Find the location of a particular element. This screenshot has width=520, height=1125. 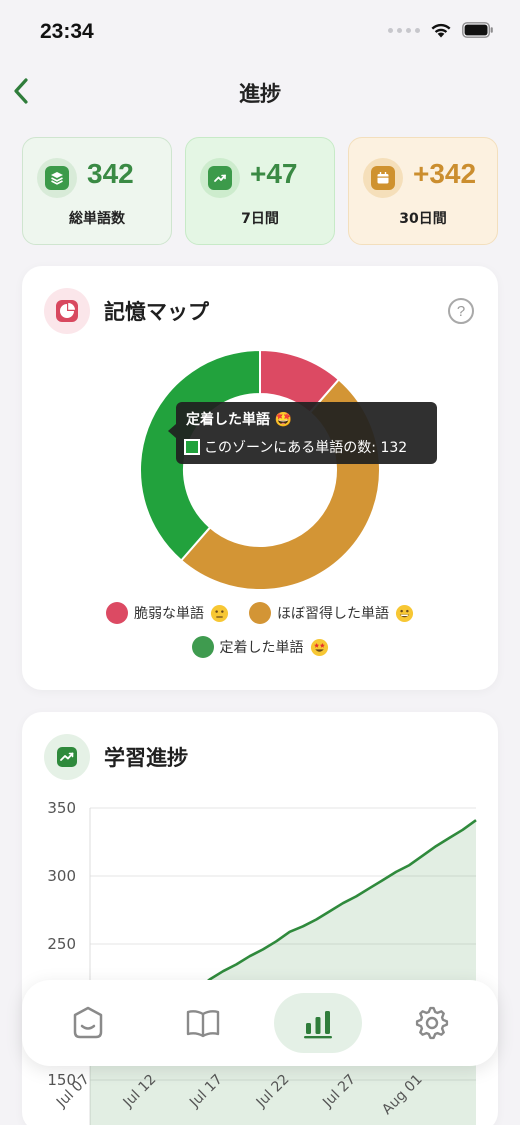

face-icon is located at coordinates (88, 1022).